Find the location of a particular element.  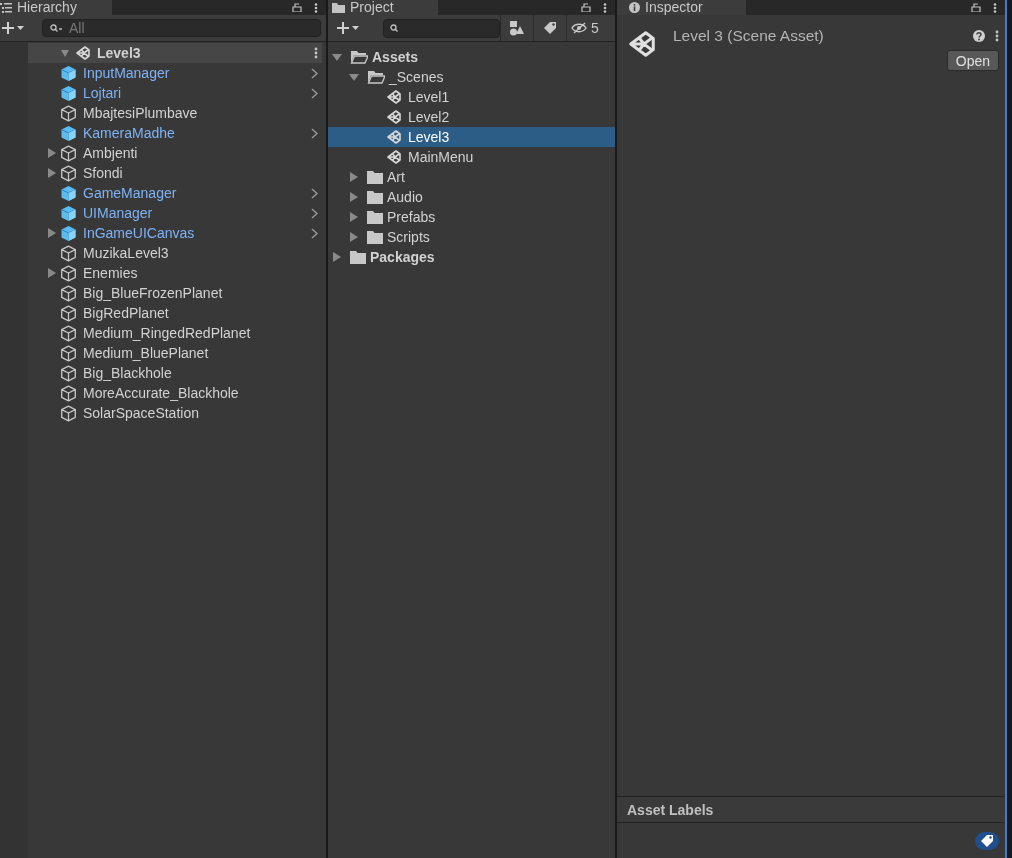

hierarchy-item: GameManager is located at coordinates (130, 193).